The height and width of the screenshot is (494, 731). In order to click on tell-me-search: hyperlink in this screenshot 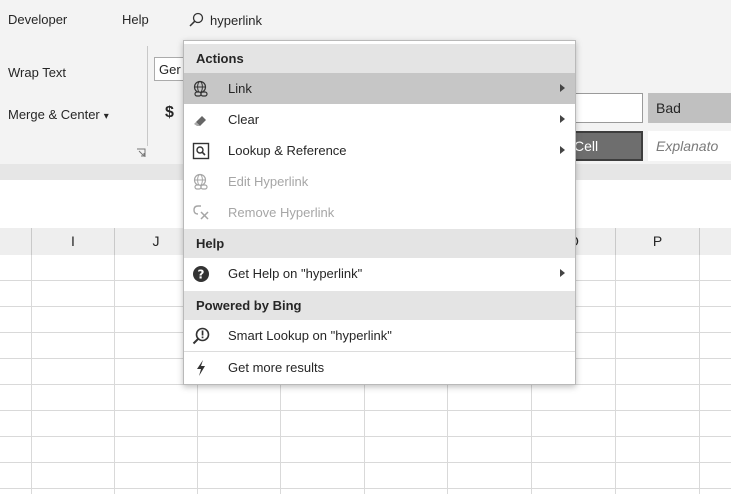, I will do `click(225, 20)`.